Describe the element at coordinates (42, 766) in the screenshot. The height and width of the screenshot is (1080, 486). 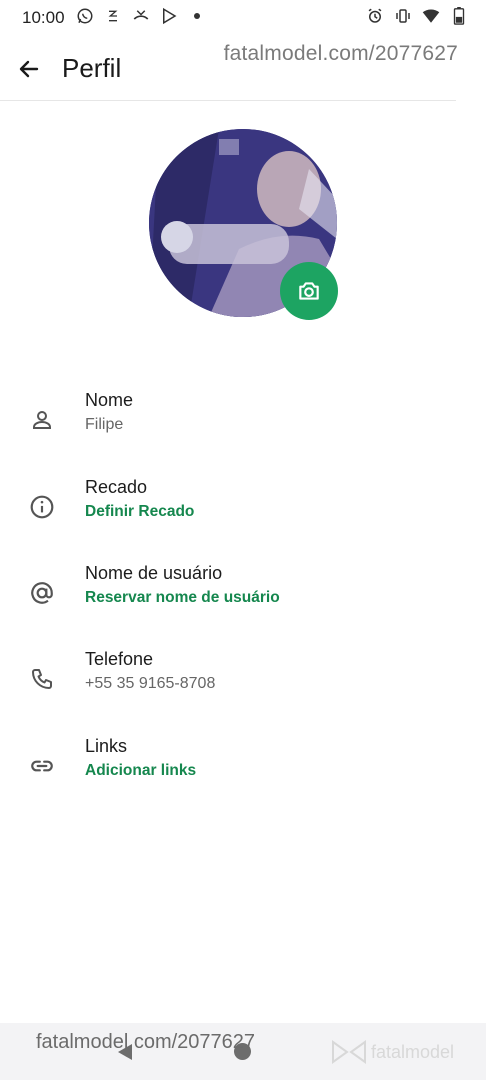
I see `link-icon` at that location.